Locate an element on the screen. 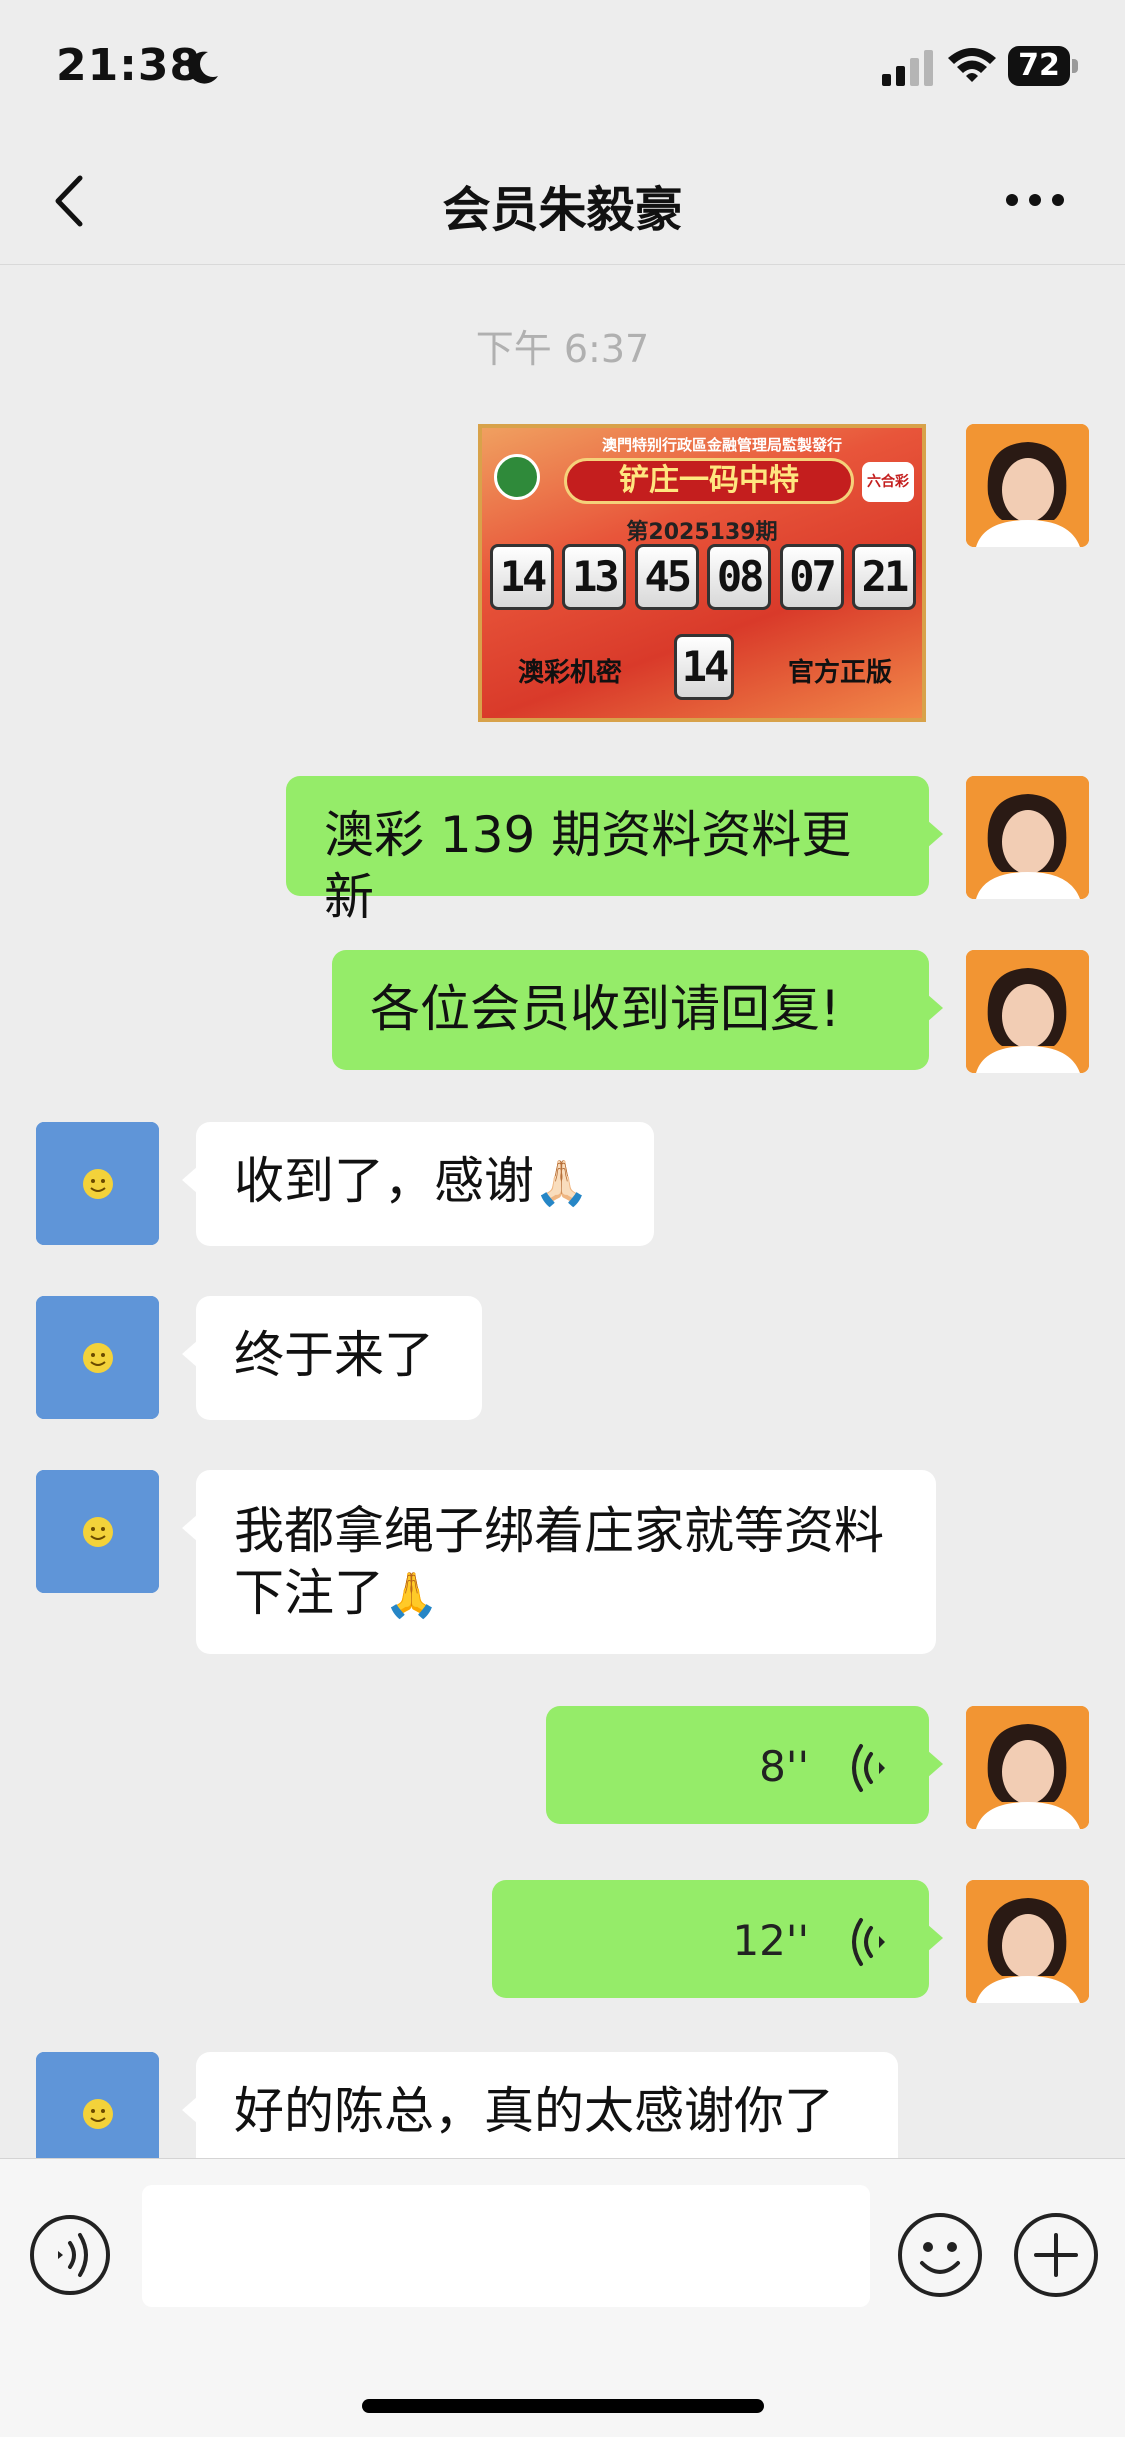  praying-hands-emoji: 🙏🏻 is located at coordinates (561, 1183).